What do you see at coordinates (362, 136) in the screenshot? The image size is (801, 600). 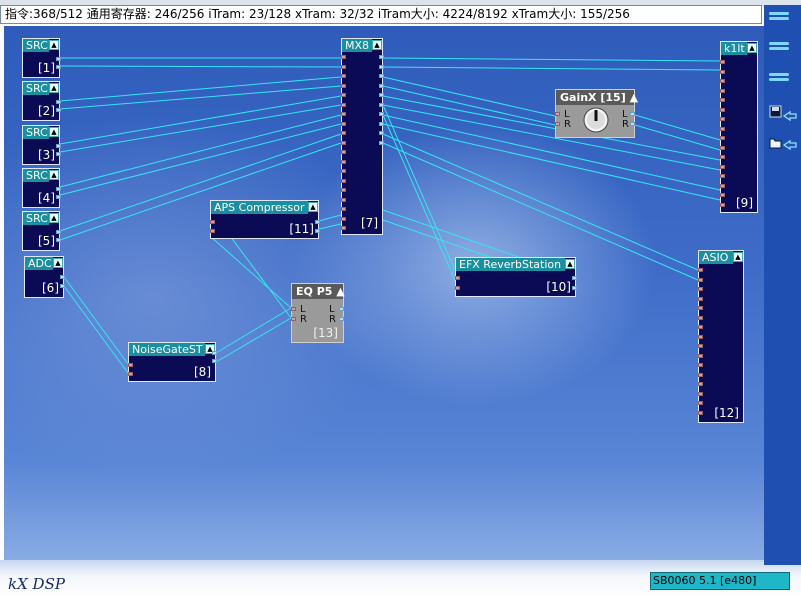 I see `mx8-module: MX8 ▲ [7]` at bounding box center [362, 136].